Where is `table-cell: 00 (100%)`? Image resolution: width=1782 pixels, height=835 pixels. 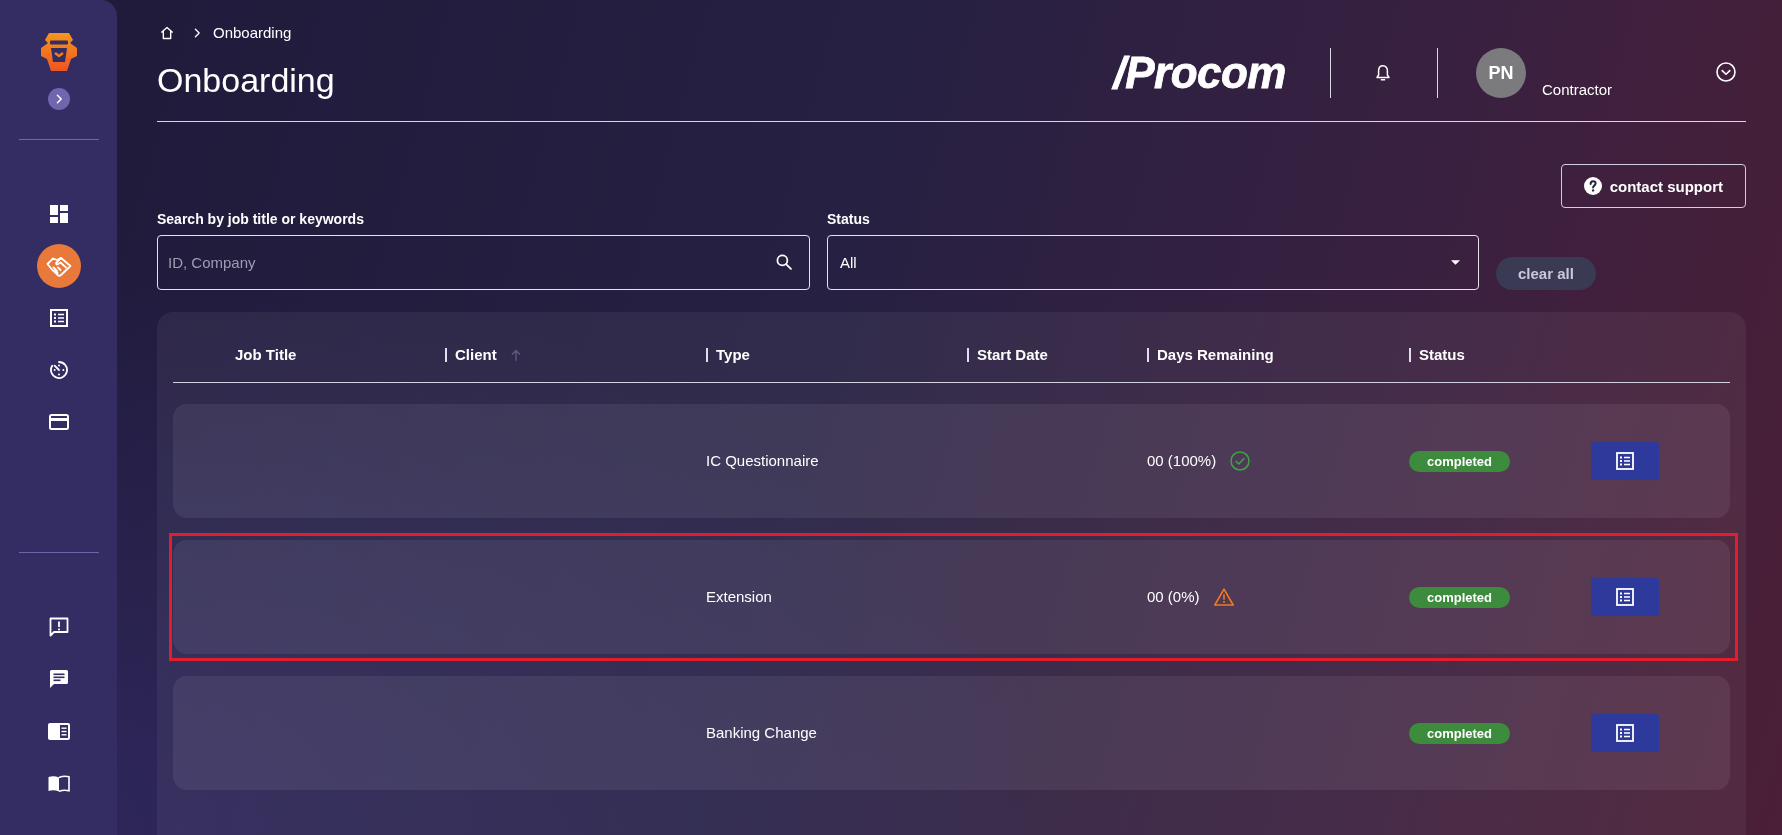 table-cell: 00 (100%) is located at coordinates (1182, 461).